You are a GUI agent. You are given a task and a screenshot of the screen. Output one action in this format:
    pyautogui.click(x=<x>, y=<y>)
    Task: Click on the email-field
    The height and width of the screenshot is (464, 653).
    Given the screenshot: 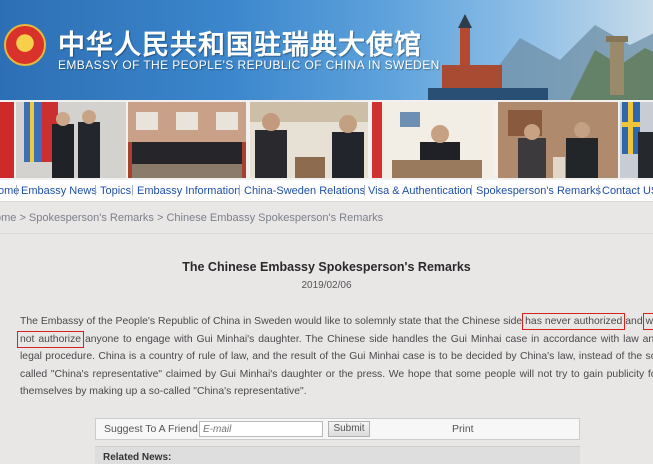 What is the action you would take?
    pyautogui.click(x=261, y=429)
    